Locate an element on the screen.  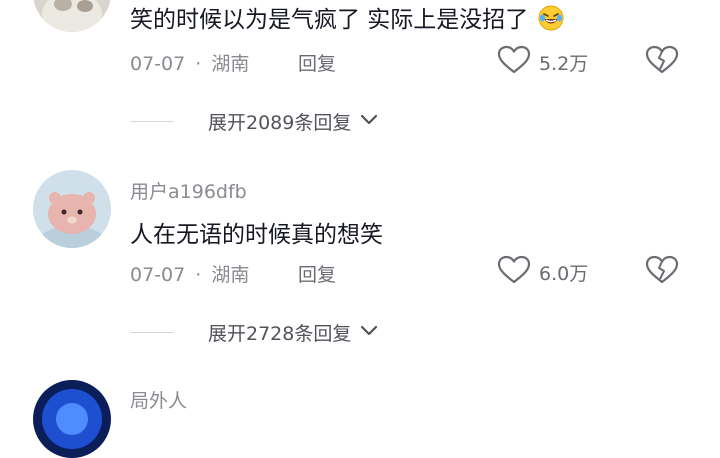
expand-replies-button: 展开2728条回复 is located at coordinates (254, 332).